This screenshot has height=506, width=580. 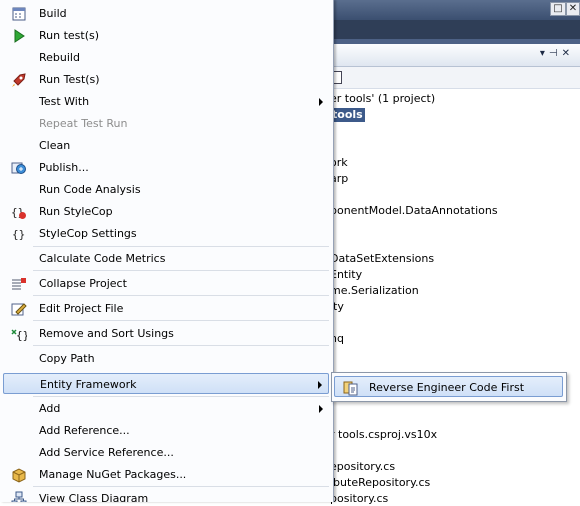 What do you see at coordinates (19, 212) in the screenshot?
I see `stylecop-run-icon: {}` at bounding box center [19, 212].